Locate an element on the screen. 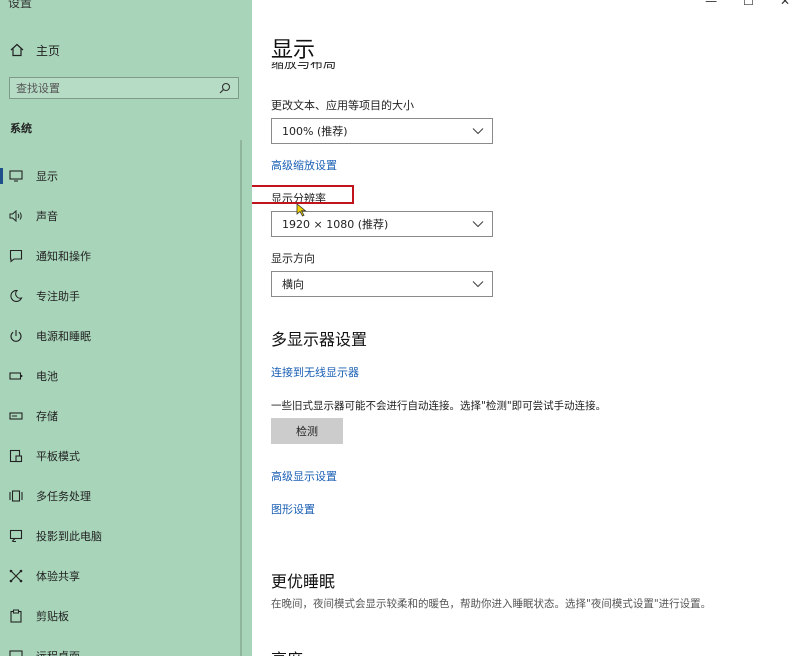 The width and height of the screenshot is (800, 656). power-icon is located at coordinates (16, 336).